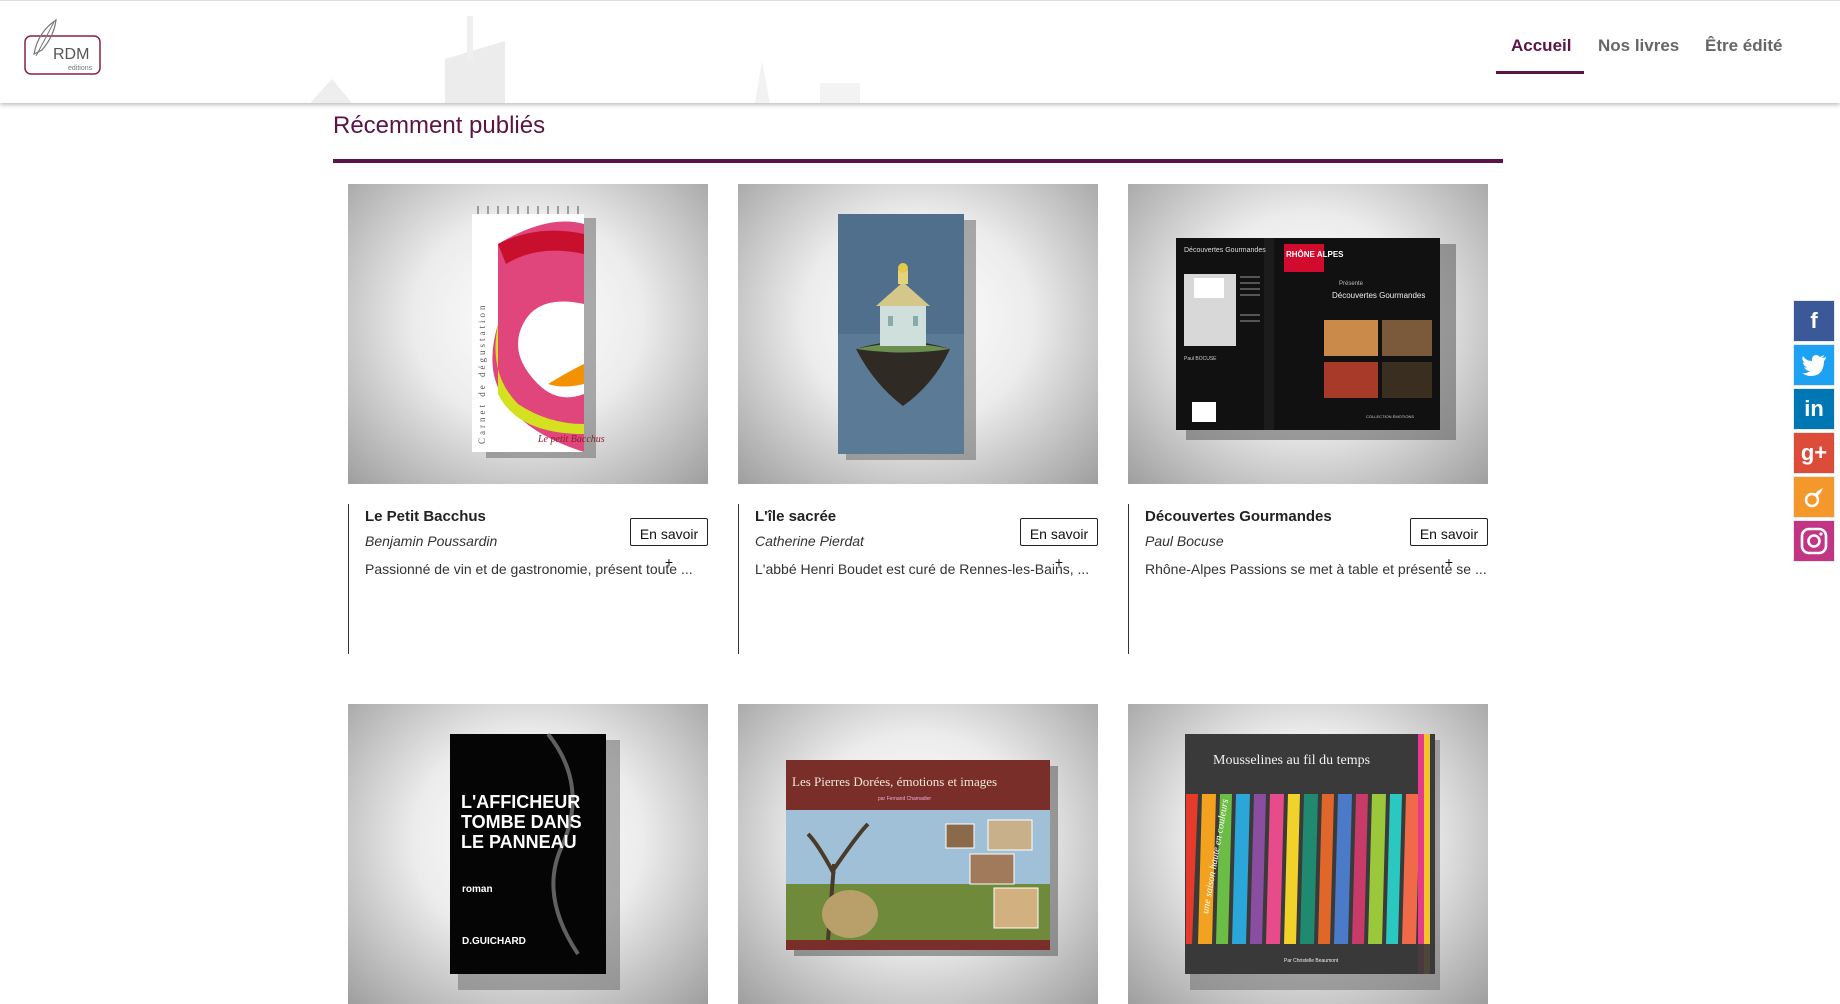  I want to click on cover-brand-text: Le petit Bacchus, so click(571, 439).